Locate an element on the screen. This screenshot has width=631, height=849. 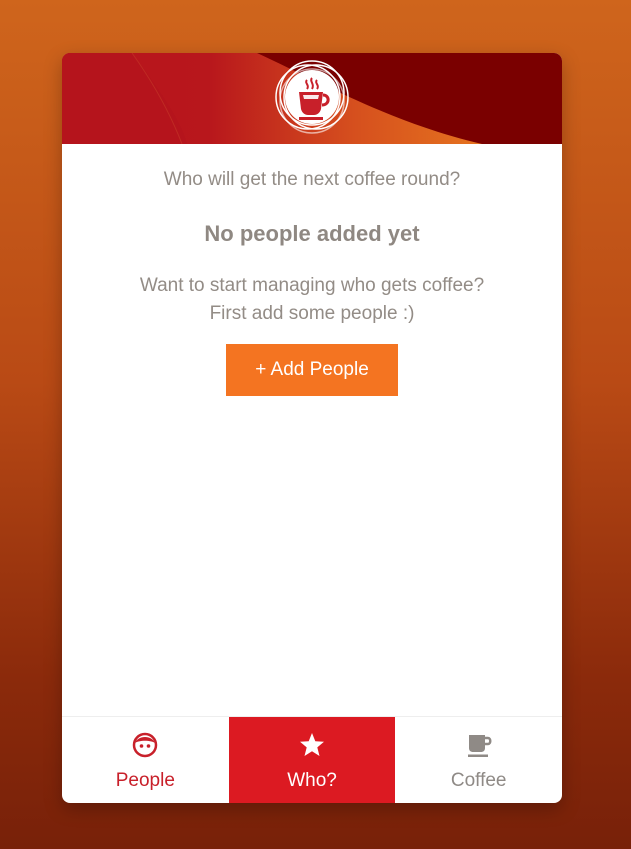
tab-who: Who? is located at coordinates (312, 760).